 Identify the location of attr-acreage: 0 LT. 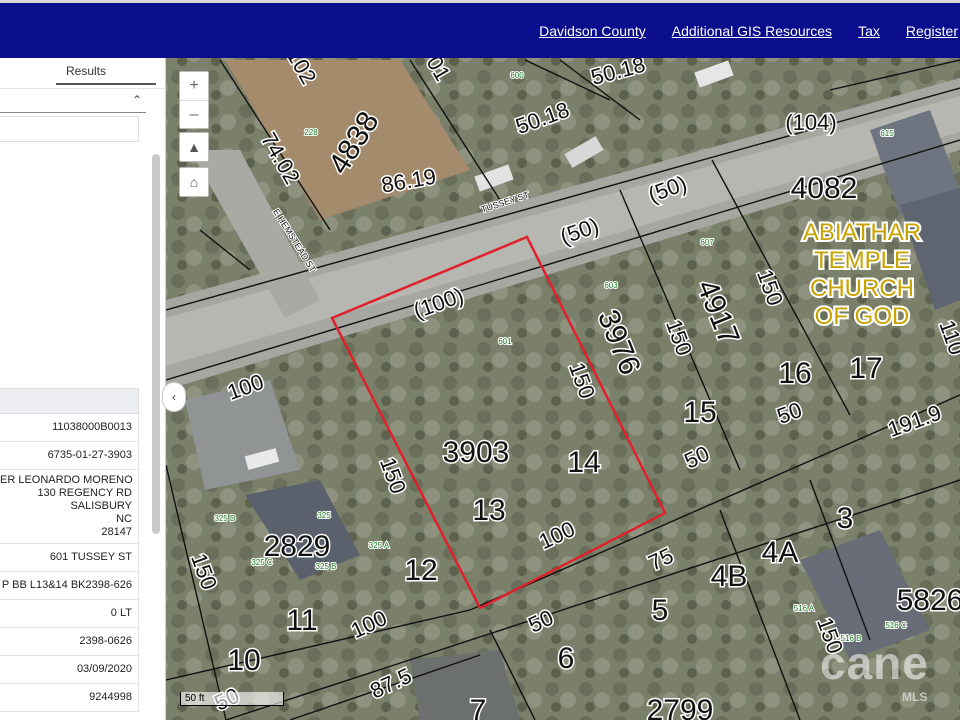
(69, 614).